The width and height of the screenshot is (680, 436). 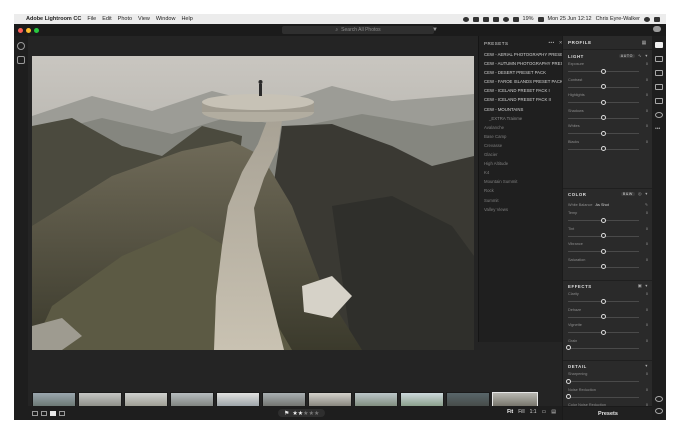 What do you see at coordinates (608, 100) in the screenshot?
I see `slider-highlights: Highlights 0` at bounding box center [608, 100].